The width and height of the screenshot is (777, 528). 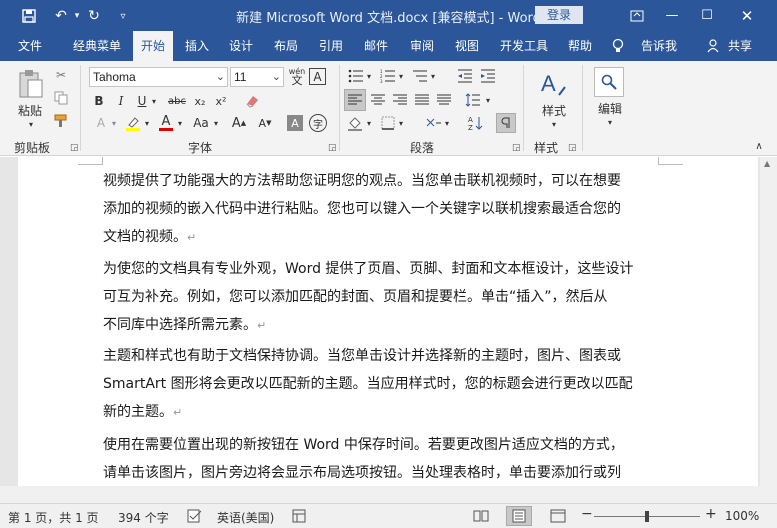 I want to click on tab-review: 审阅, so click(x=422, y=46).